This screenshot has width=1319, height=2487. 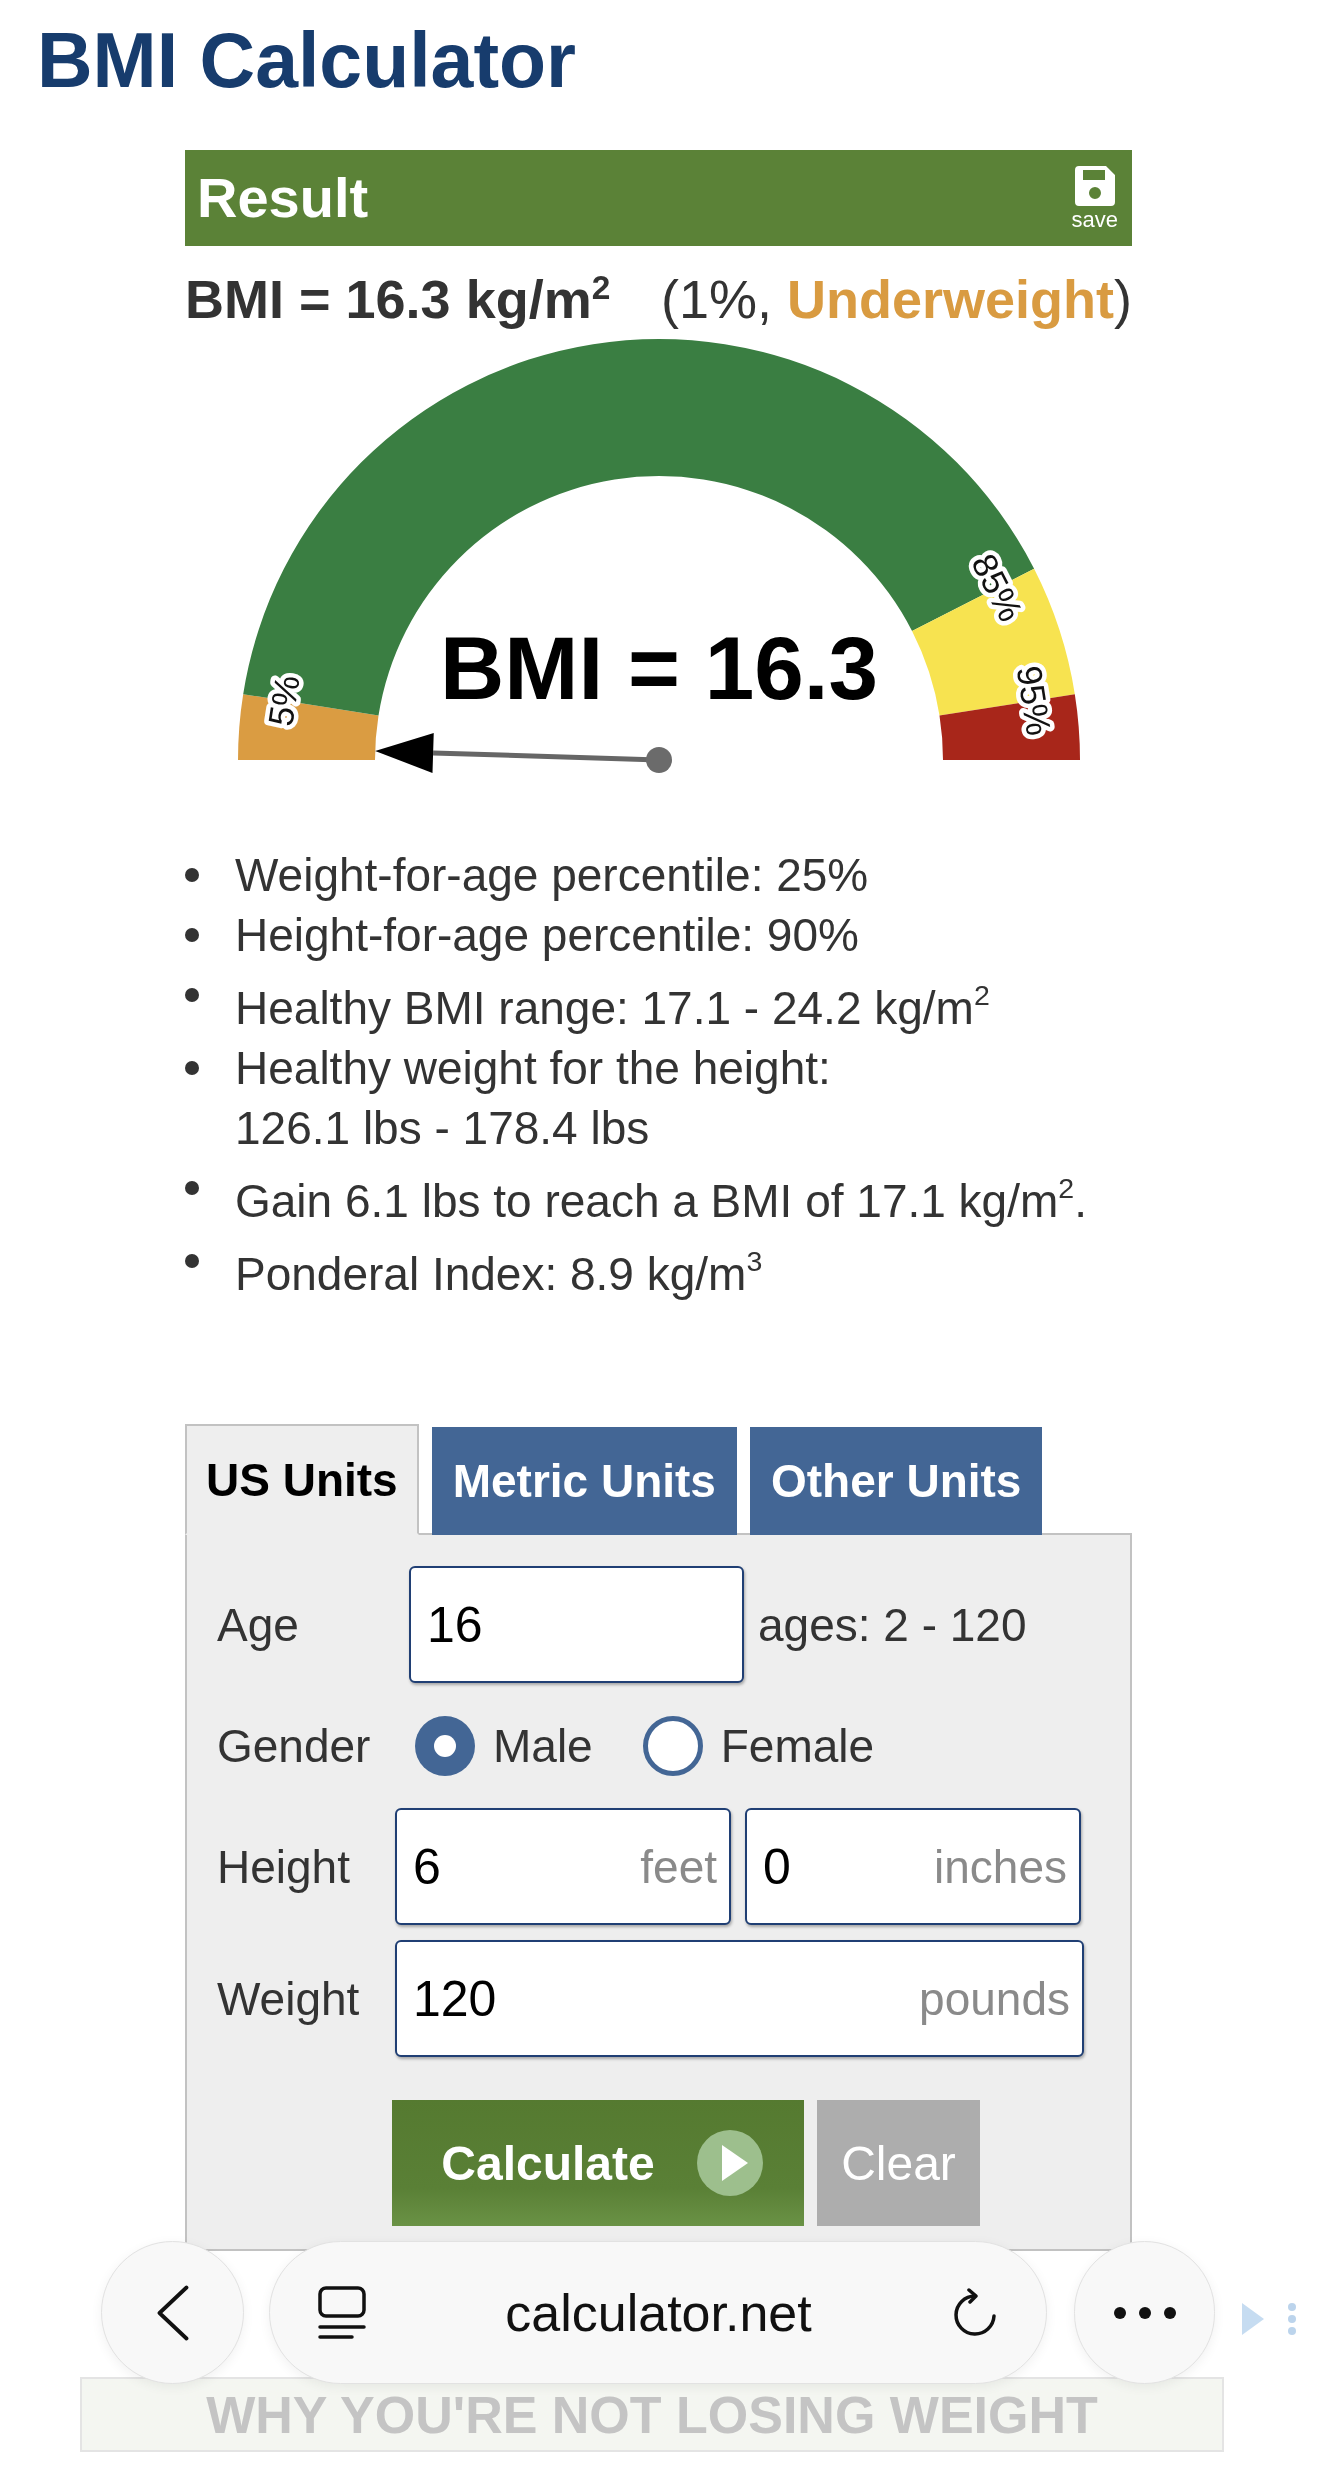 What do you see at coordinates (283, 700) in the screenshot?
I see `gauge-tick-label: 5%` at bounding box center [283, 700].